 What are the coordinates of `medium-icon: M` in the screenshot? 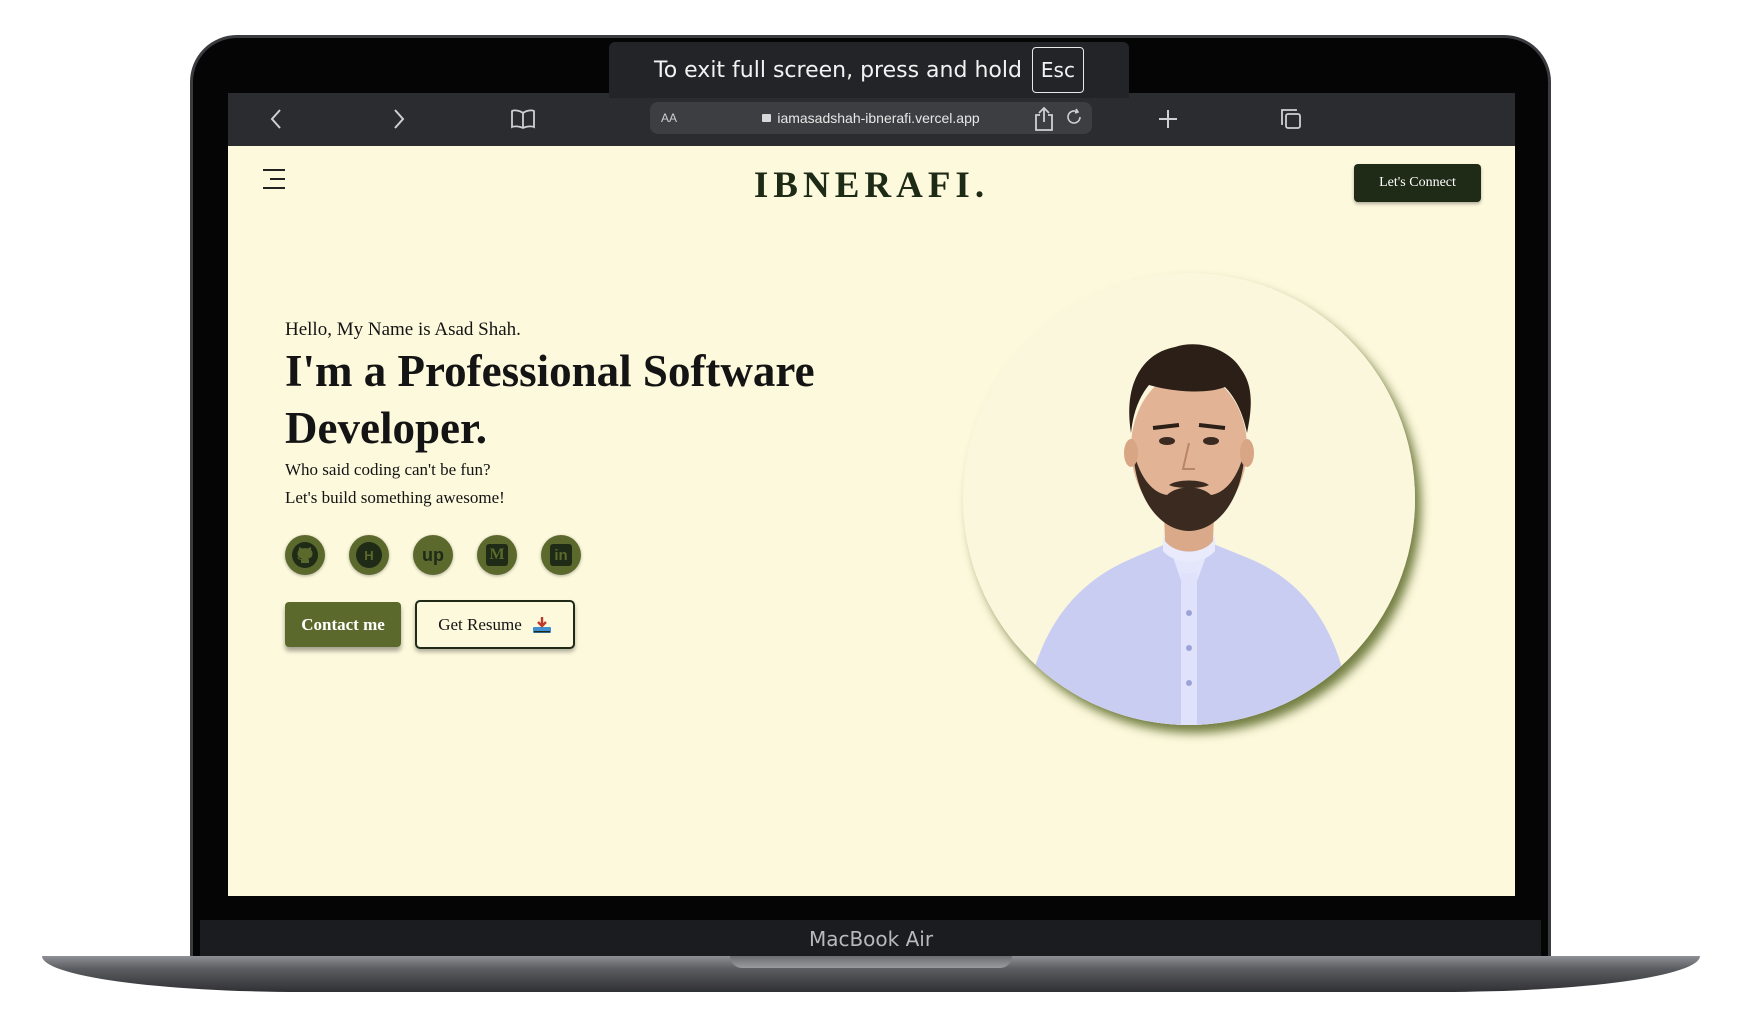 It's located at (497, 555).